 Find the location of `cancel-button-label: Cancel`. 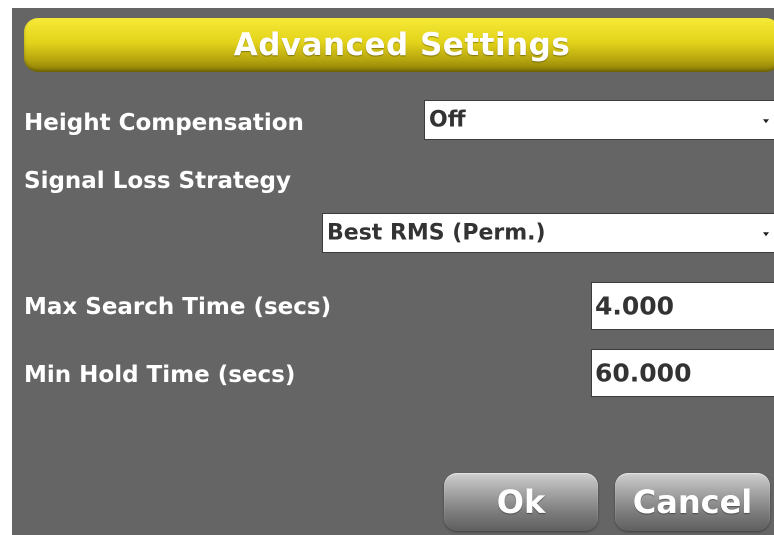

cancel-button-label: Cancel is located at coordinates (692, 502).